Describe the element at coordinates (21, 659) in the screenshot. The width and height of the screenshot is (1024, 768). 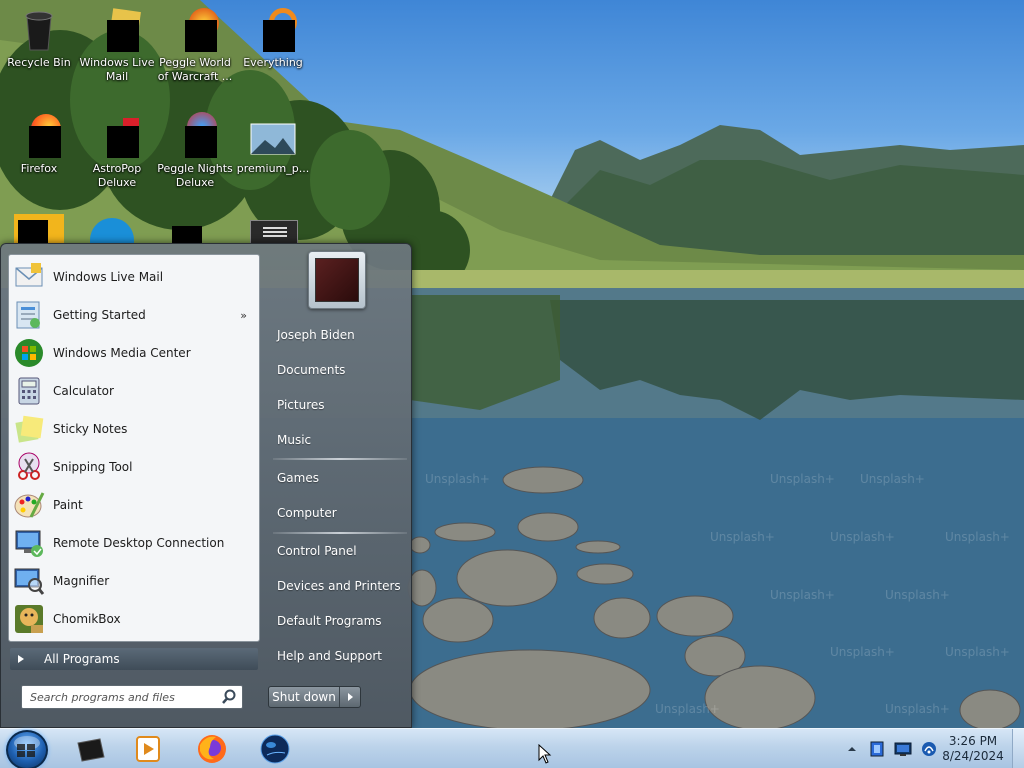
I see `expand-arrow-icon` at that location.